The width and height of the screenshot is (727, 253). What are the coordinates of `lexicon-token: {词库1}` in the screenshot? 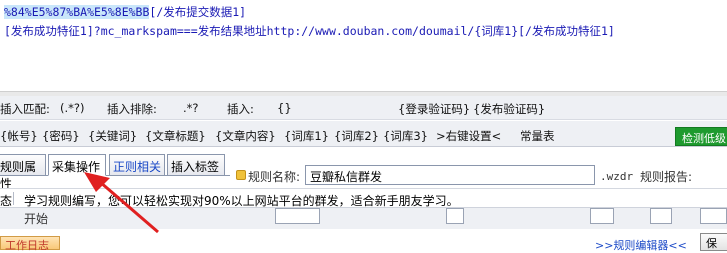 It's located at (496, 31).